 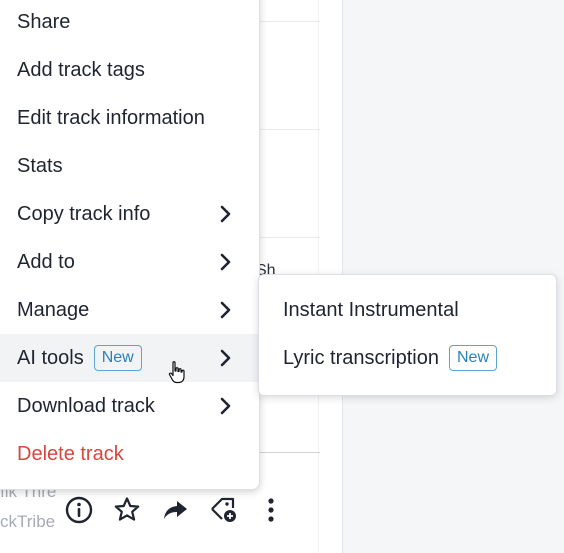 What do you see at coordinates (28, 521) in the screenshot?
I see `background-track-artist: ckTribe` at bounding box center [28, 521].